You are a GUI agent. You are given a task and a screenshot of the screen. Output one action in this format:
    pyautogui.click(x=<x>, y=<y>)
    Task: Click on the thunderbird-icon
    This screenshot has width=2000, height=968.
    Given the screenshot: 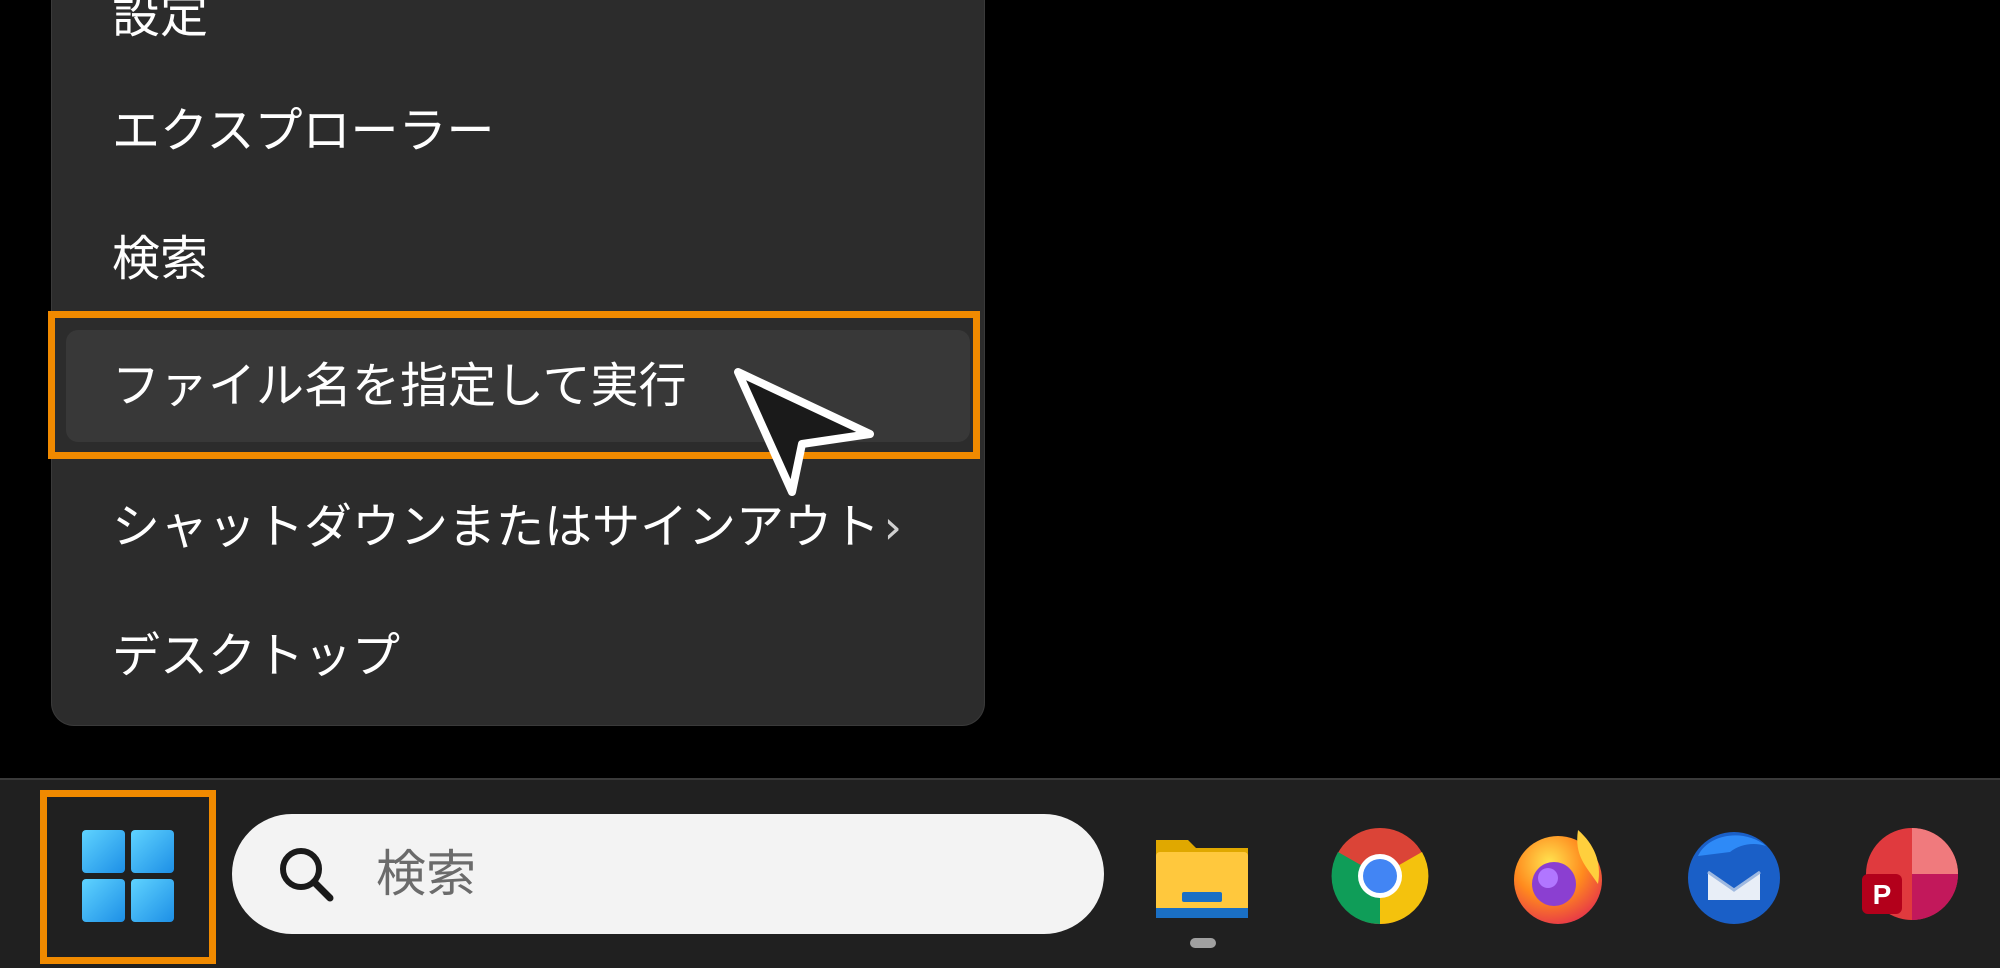 What is the action you would take?
    pyautogui.click(x=1734, y=876)
    